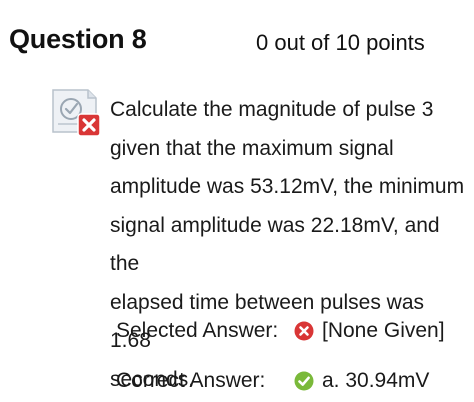 The image size is (474, 402). I want to click on question-score: 0 out of 10 points, so click(340, 42).